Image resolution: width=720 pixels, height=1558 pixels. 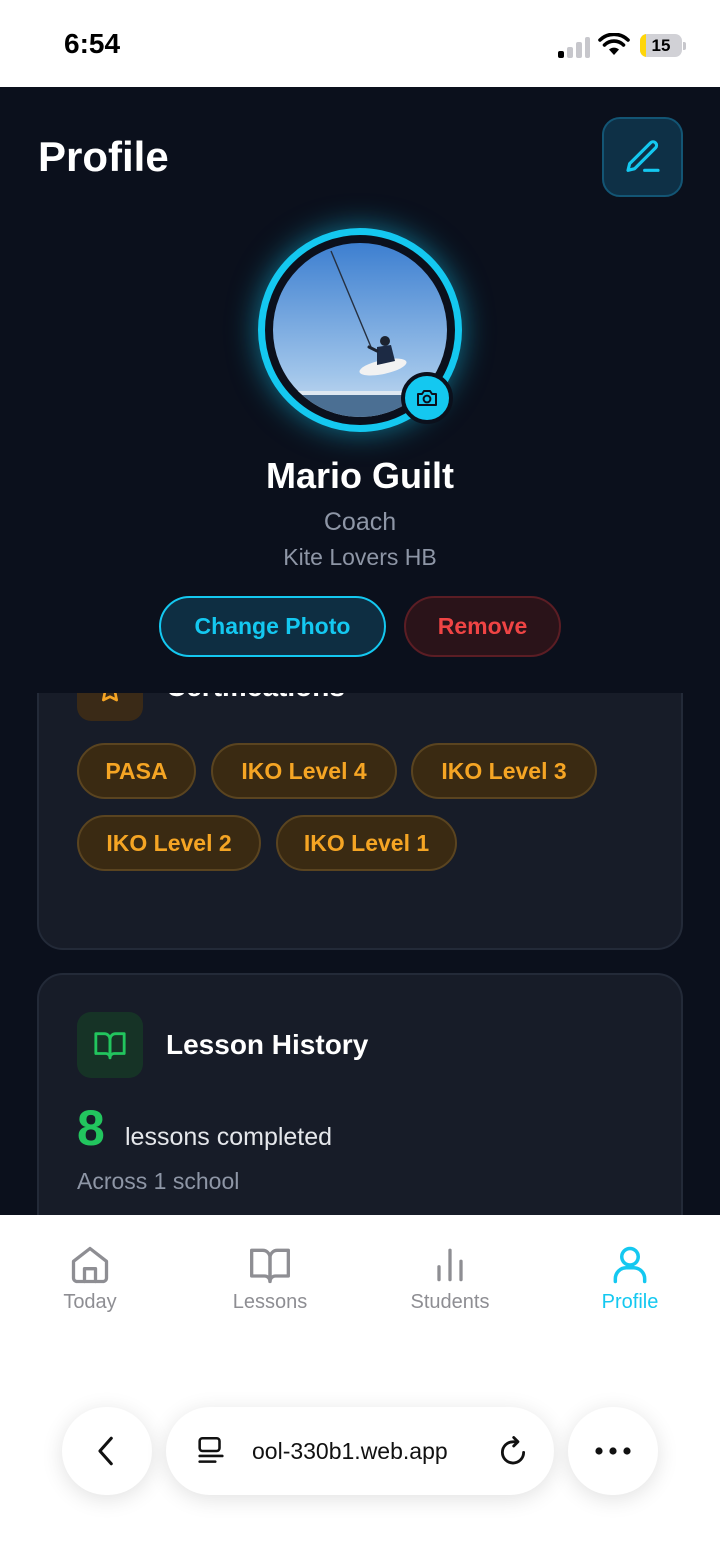 I want to click on tab-lessons: Lessons, so click(x=270, y=1278).